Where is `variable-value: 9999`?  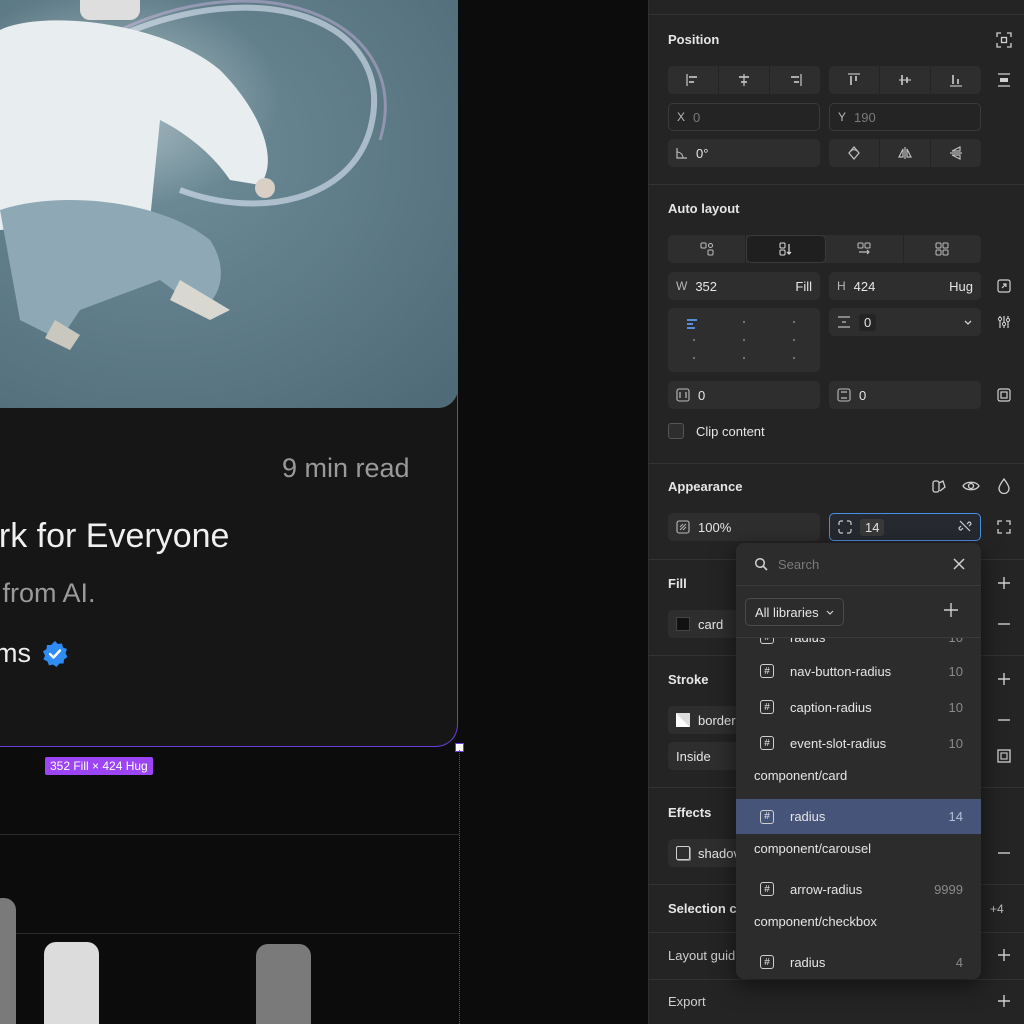 variable-value: 9999 is located at coordinates (948, 889).